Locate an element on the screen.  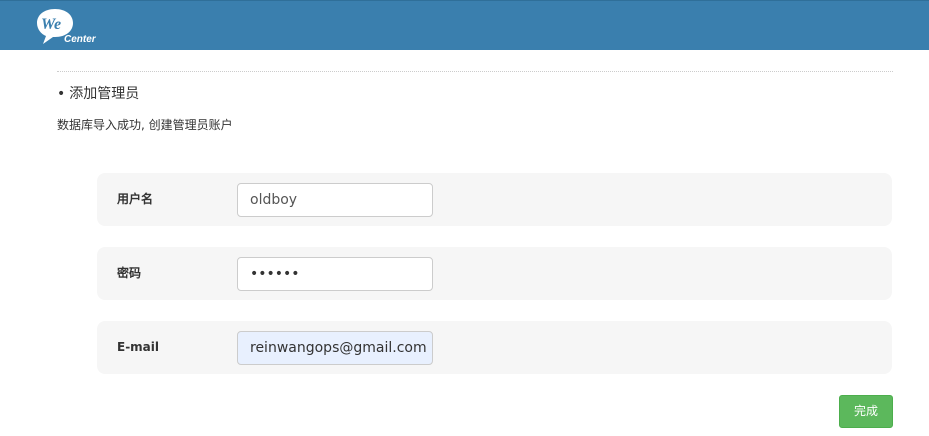
email-input: reinwangops@gmail.com is located at coordinates (335, 348).